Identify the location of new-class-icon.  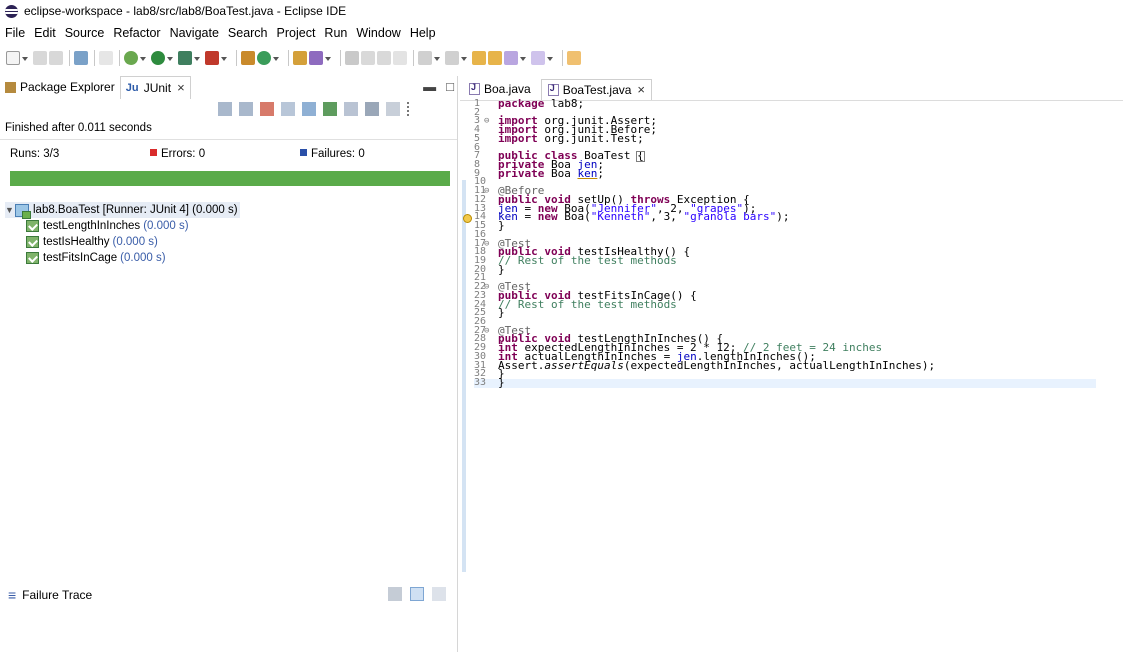
(264, 58).